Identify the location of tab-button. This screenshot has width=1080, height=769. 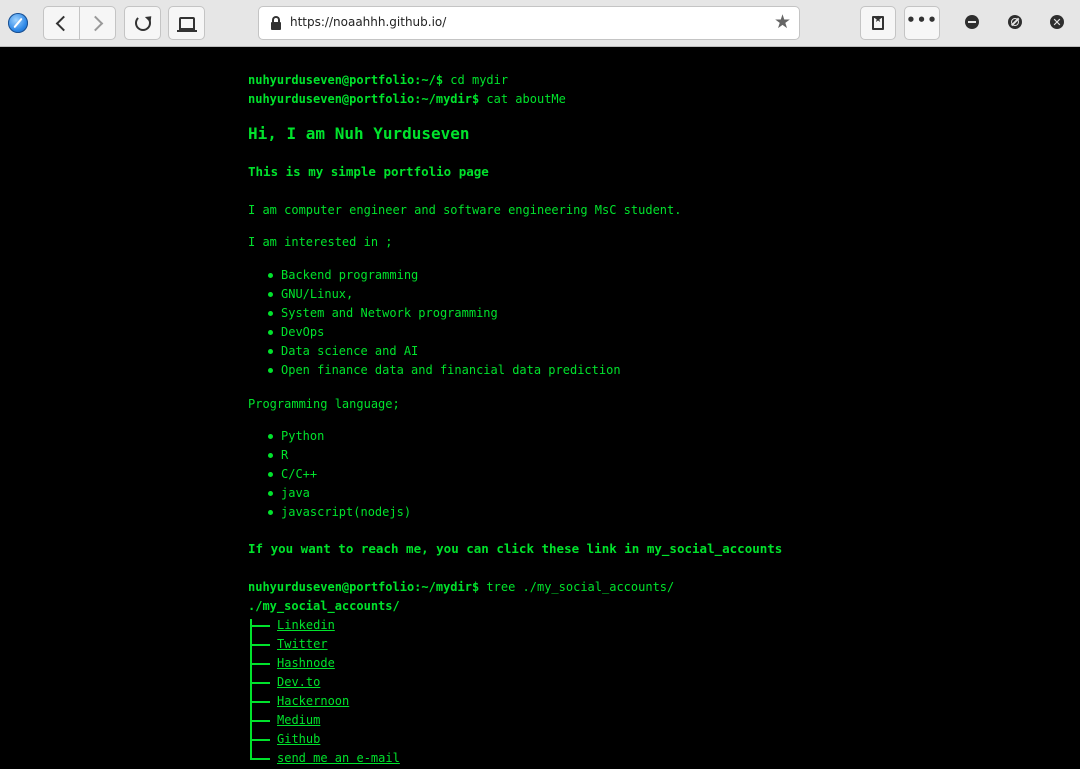
(186, 23).